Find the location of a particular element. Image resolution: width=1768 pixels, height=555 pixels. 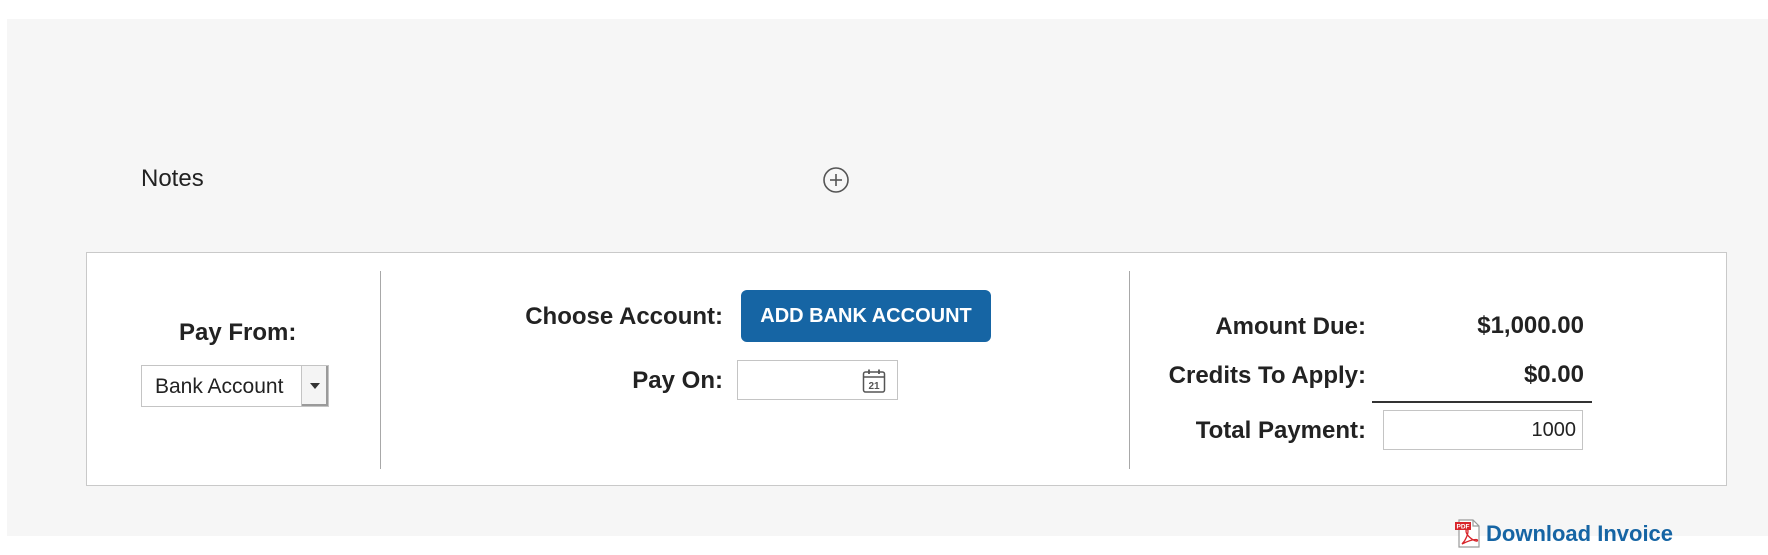

plus-circle-icon is located at coordinates (836, 180).